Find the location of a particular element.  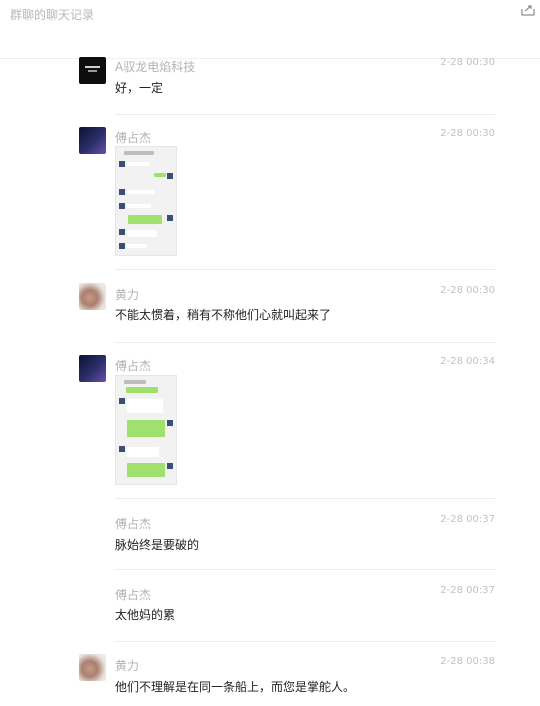

message-time: 2-28 00:38 is located at coordinates (467, 661).